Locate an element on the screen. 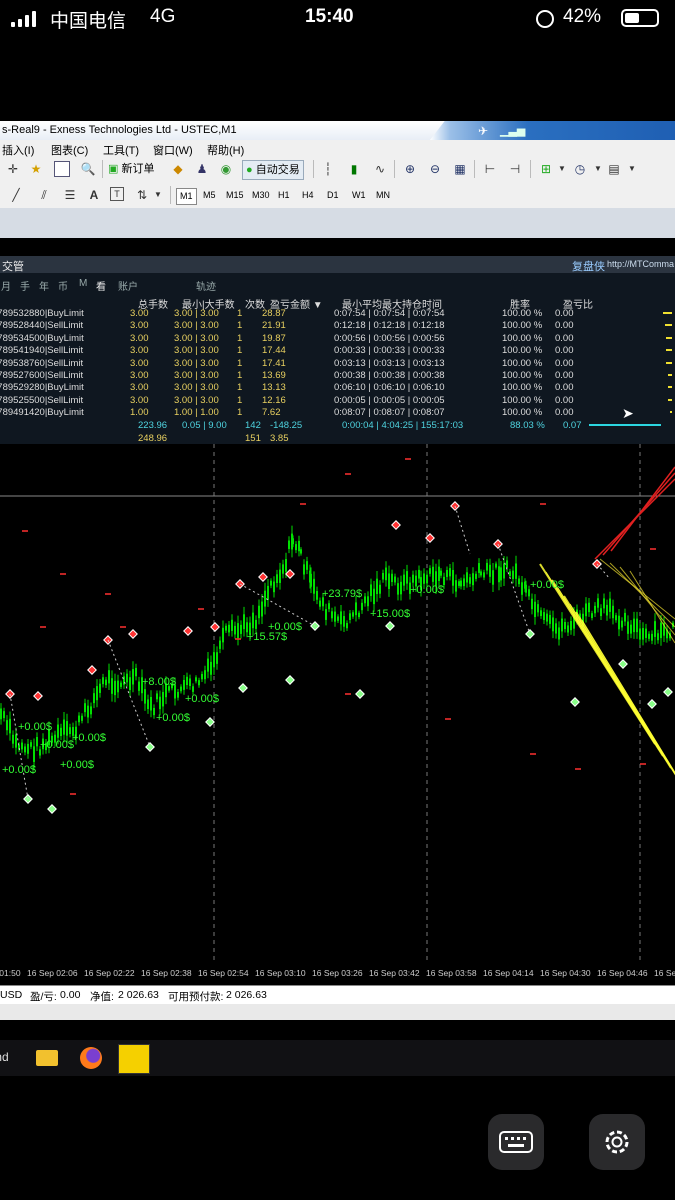 The image size is (675, 1200). tab-track: 轨迹 is located at coordinates (206, 285).